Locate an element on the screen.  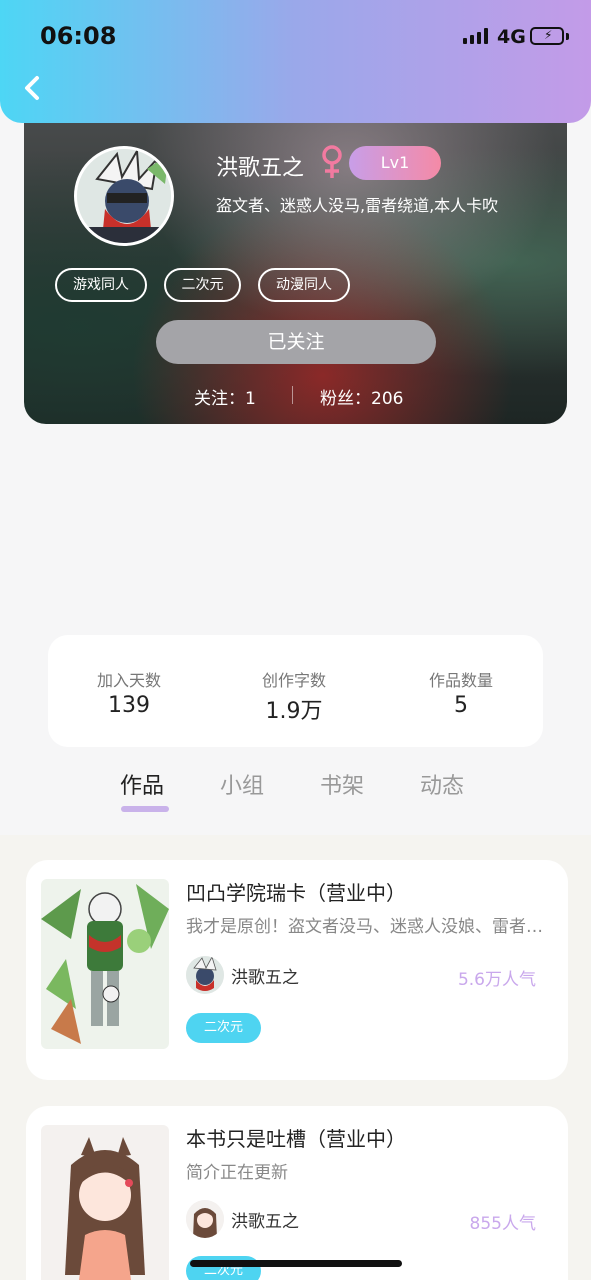
stat-label: 作品数量 is located at coordinates (460, 680).